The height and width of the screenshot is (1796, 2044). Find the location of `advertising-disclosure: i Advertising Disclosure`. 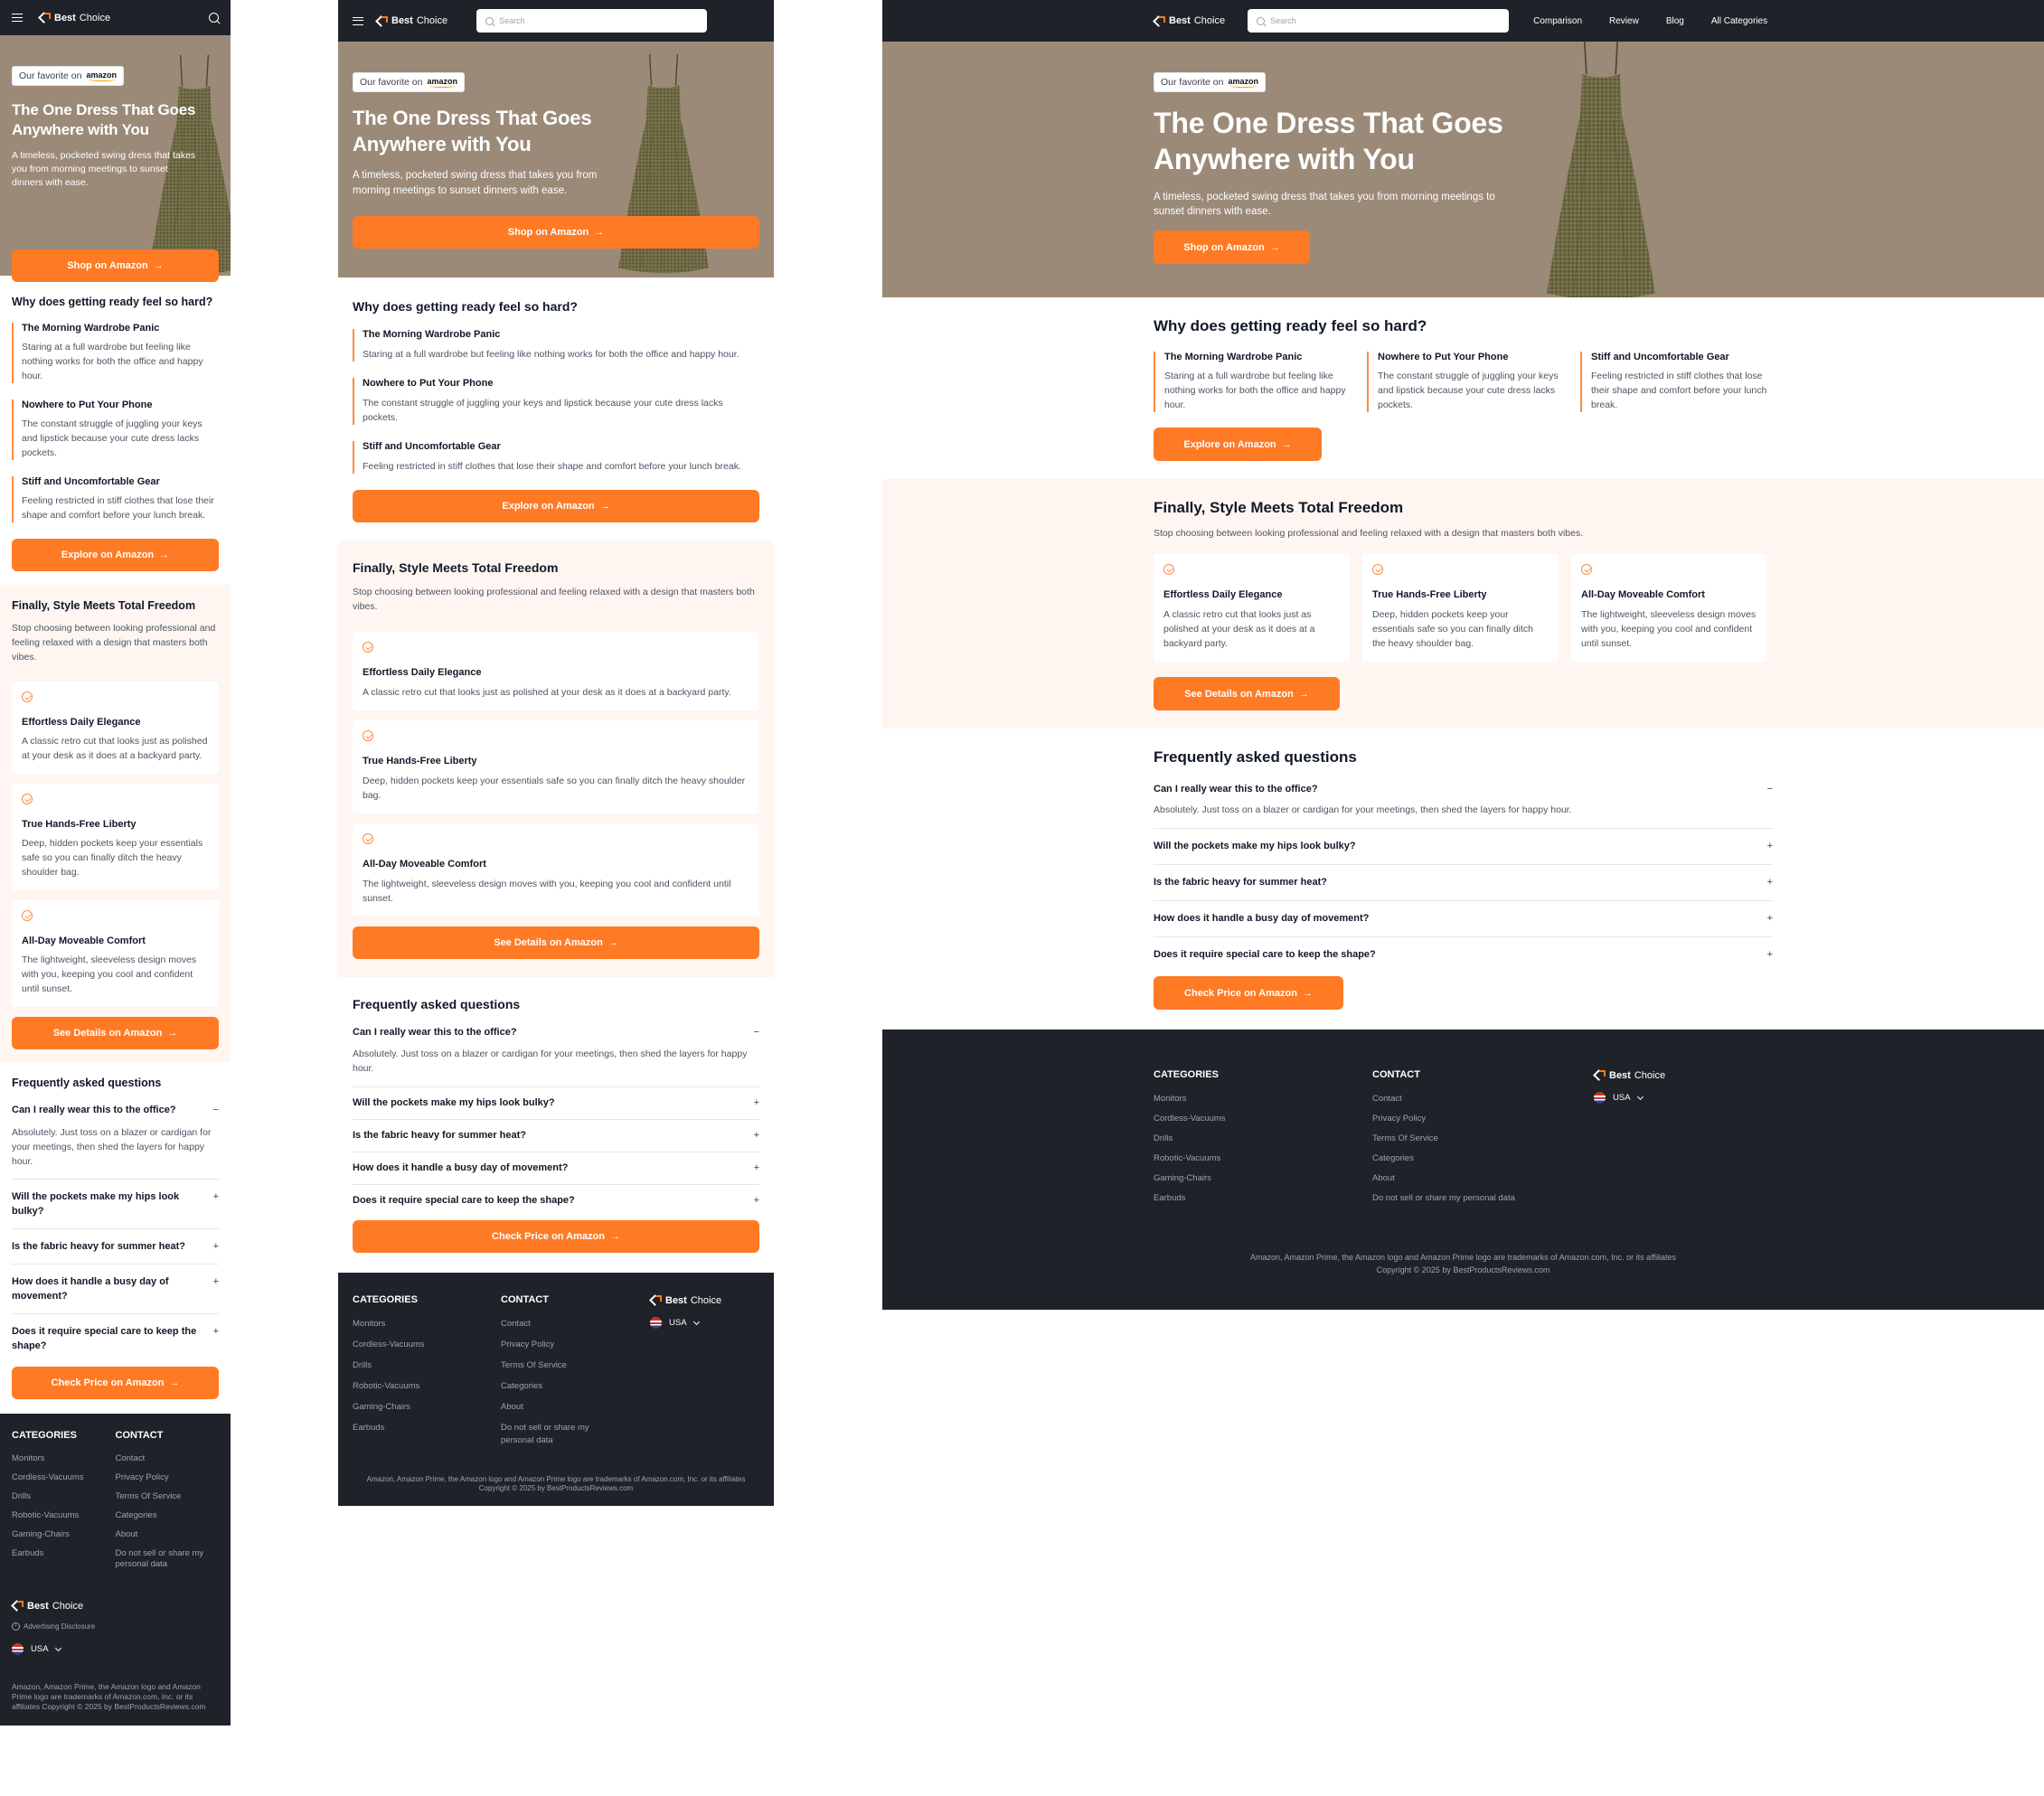

advertising-disclosure: i Advertising Disclosure is located at coordinates (116, 1627).